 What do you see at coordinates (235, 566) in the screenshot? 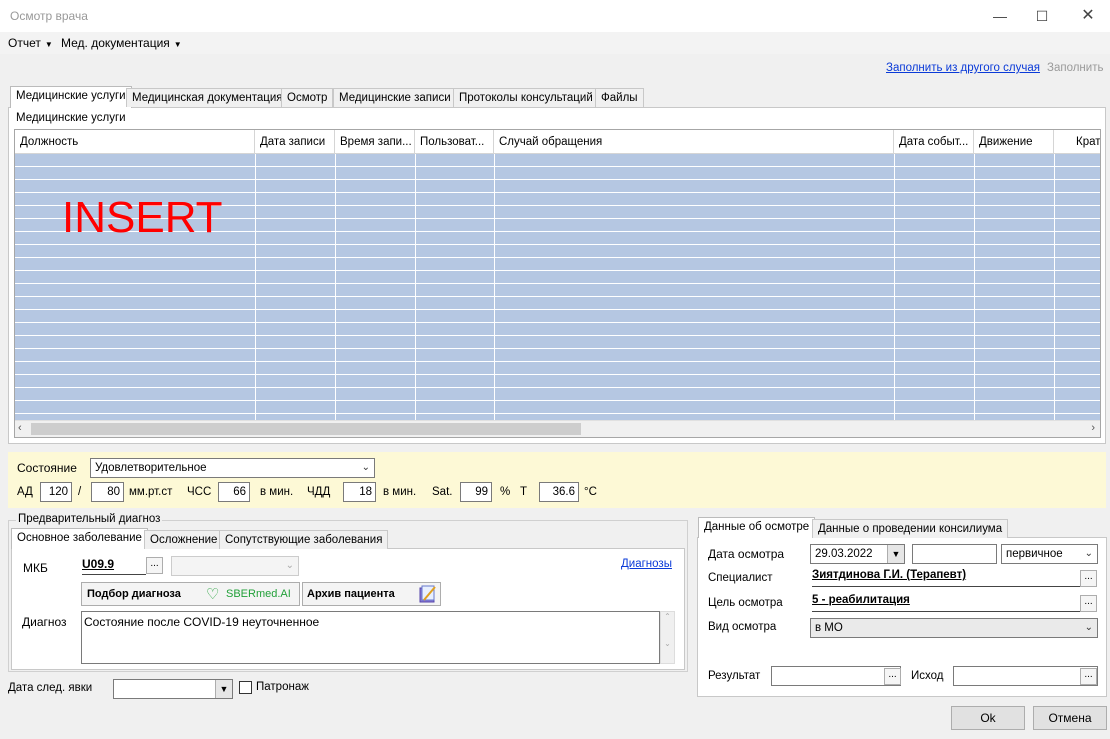
I see `mkb-select: ⌄` at bounding box center [235, 566].